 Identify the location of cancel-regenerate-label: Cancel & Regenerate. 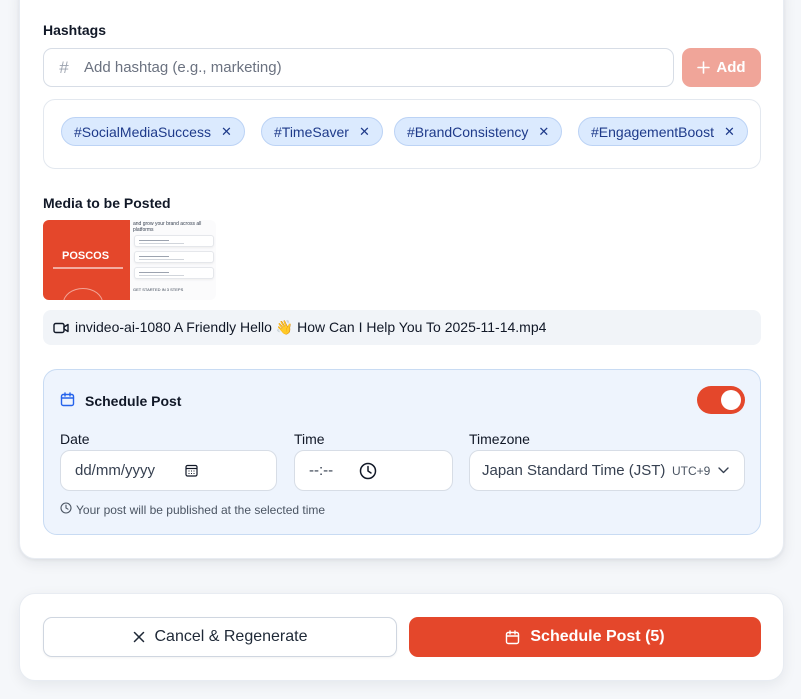
(231, 636).